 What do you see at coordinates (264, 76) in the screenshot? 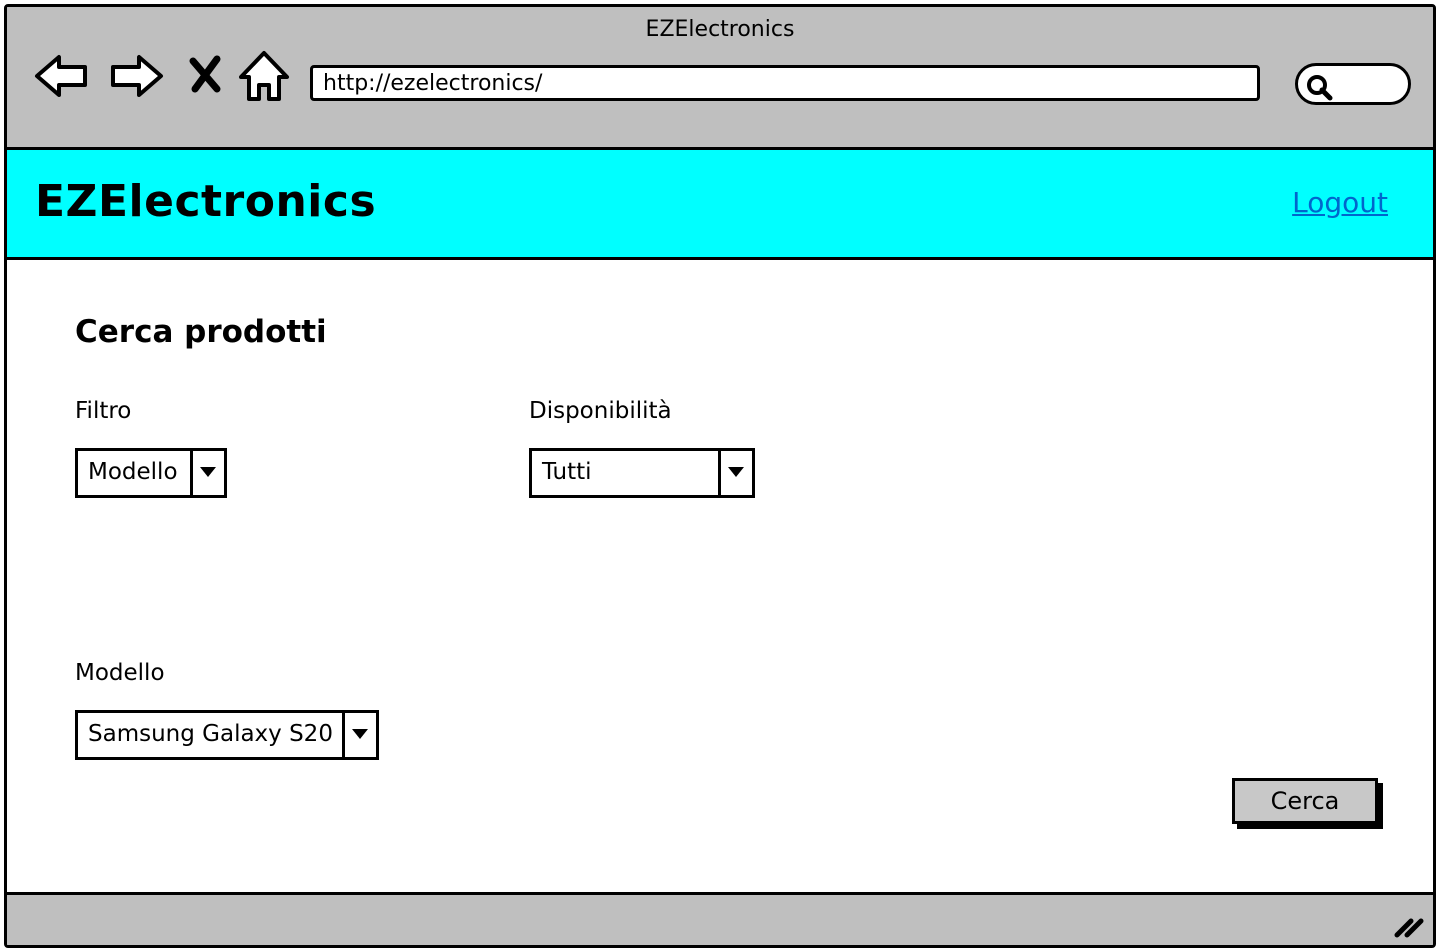
I see `home-icon` at bounding box center [264, 76].